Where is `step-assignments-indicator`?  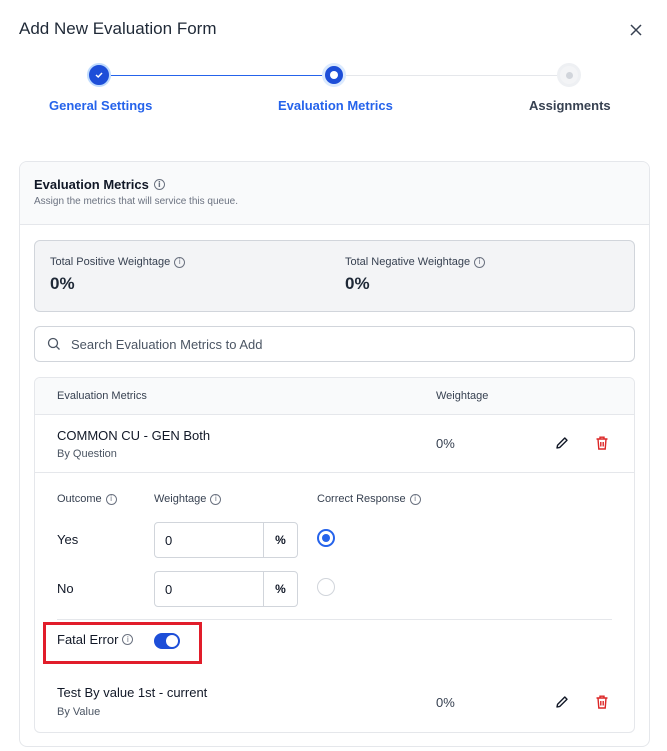
step-assignments-indicator is located at coordinates (569, 75).